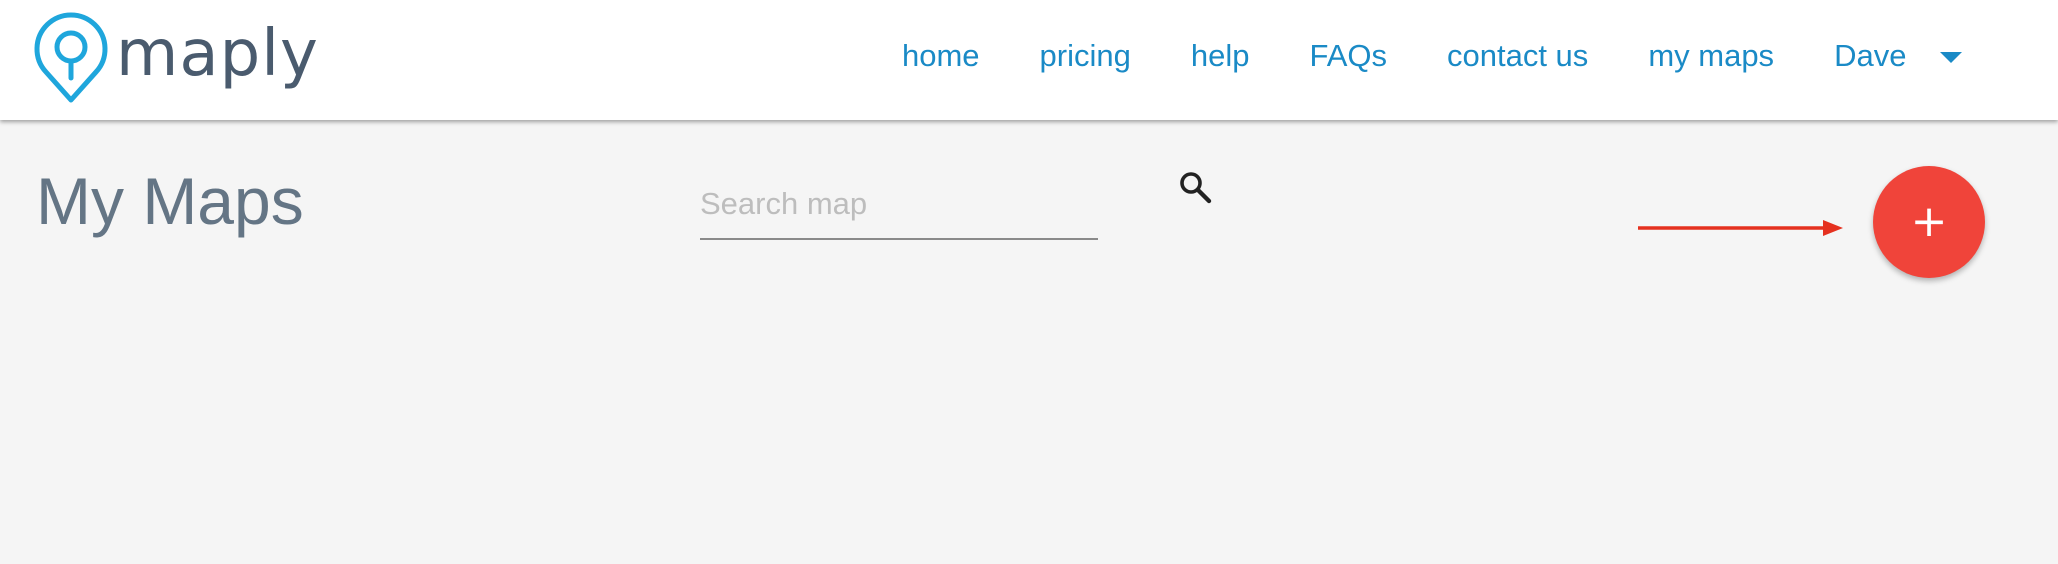 The width and height of the screenshot is (2058, 564). I want to click on nav-user-dave: Dave, so click(1870, 56).